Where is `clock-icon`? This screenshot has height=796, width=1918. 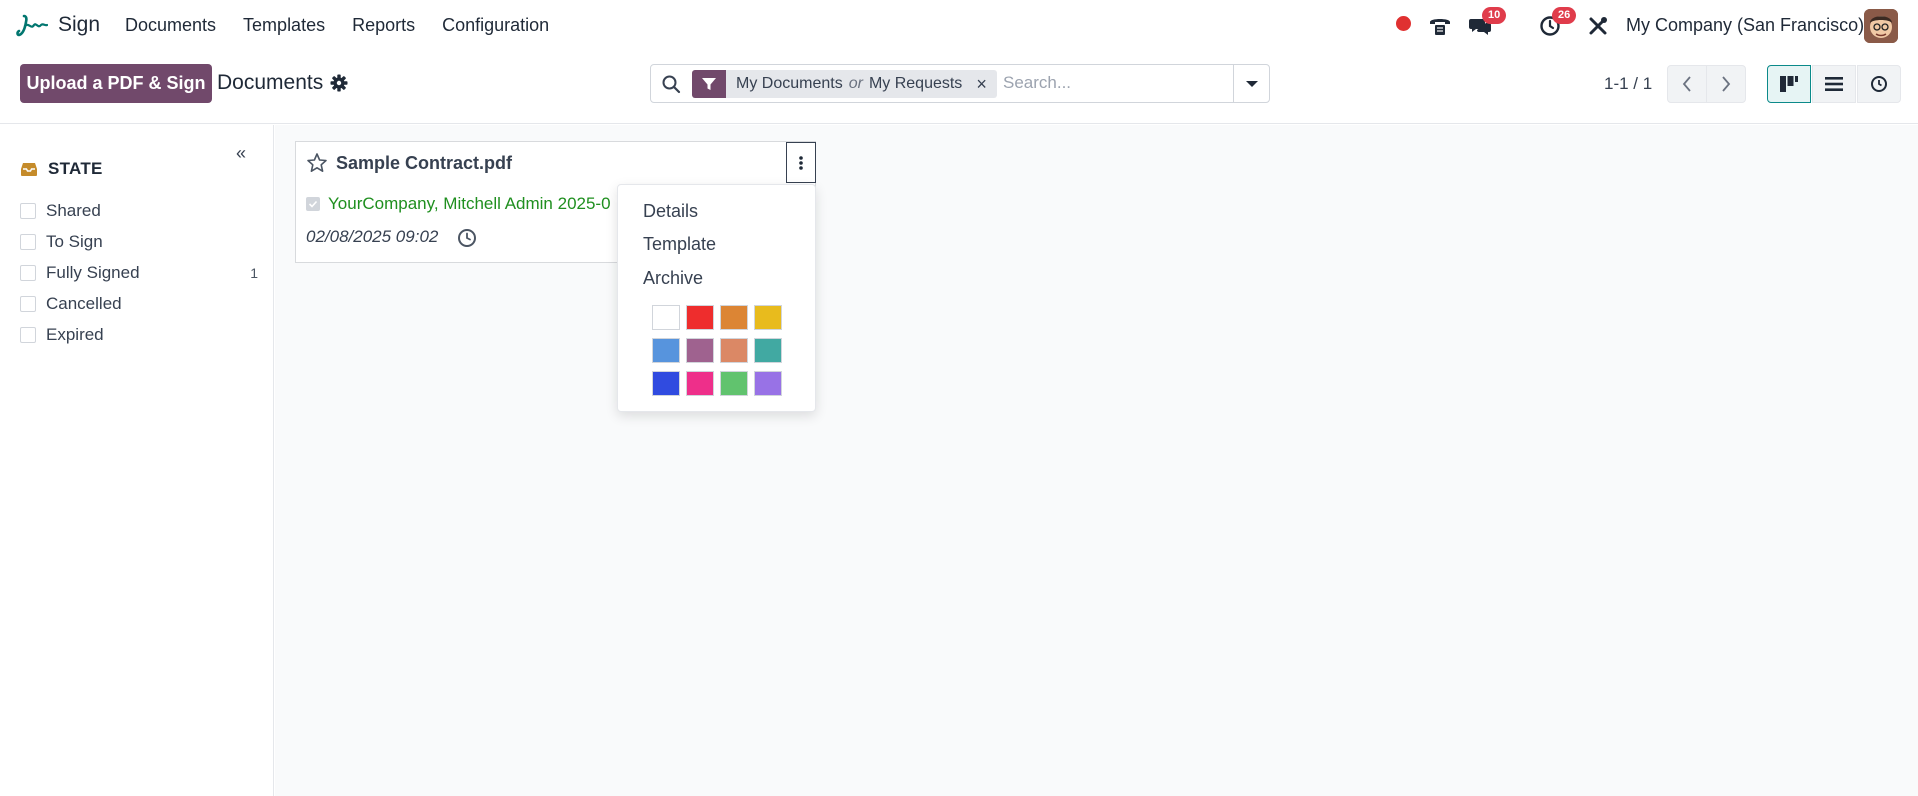
clock-icon is located at coordinates (1879, 84).